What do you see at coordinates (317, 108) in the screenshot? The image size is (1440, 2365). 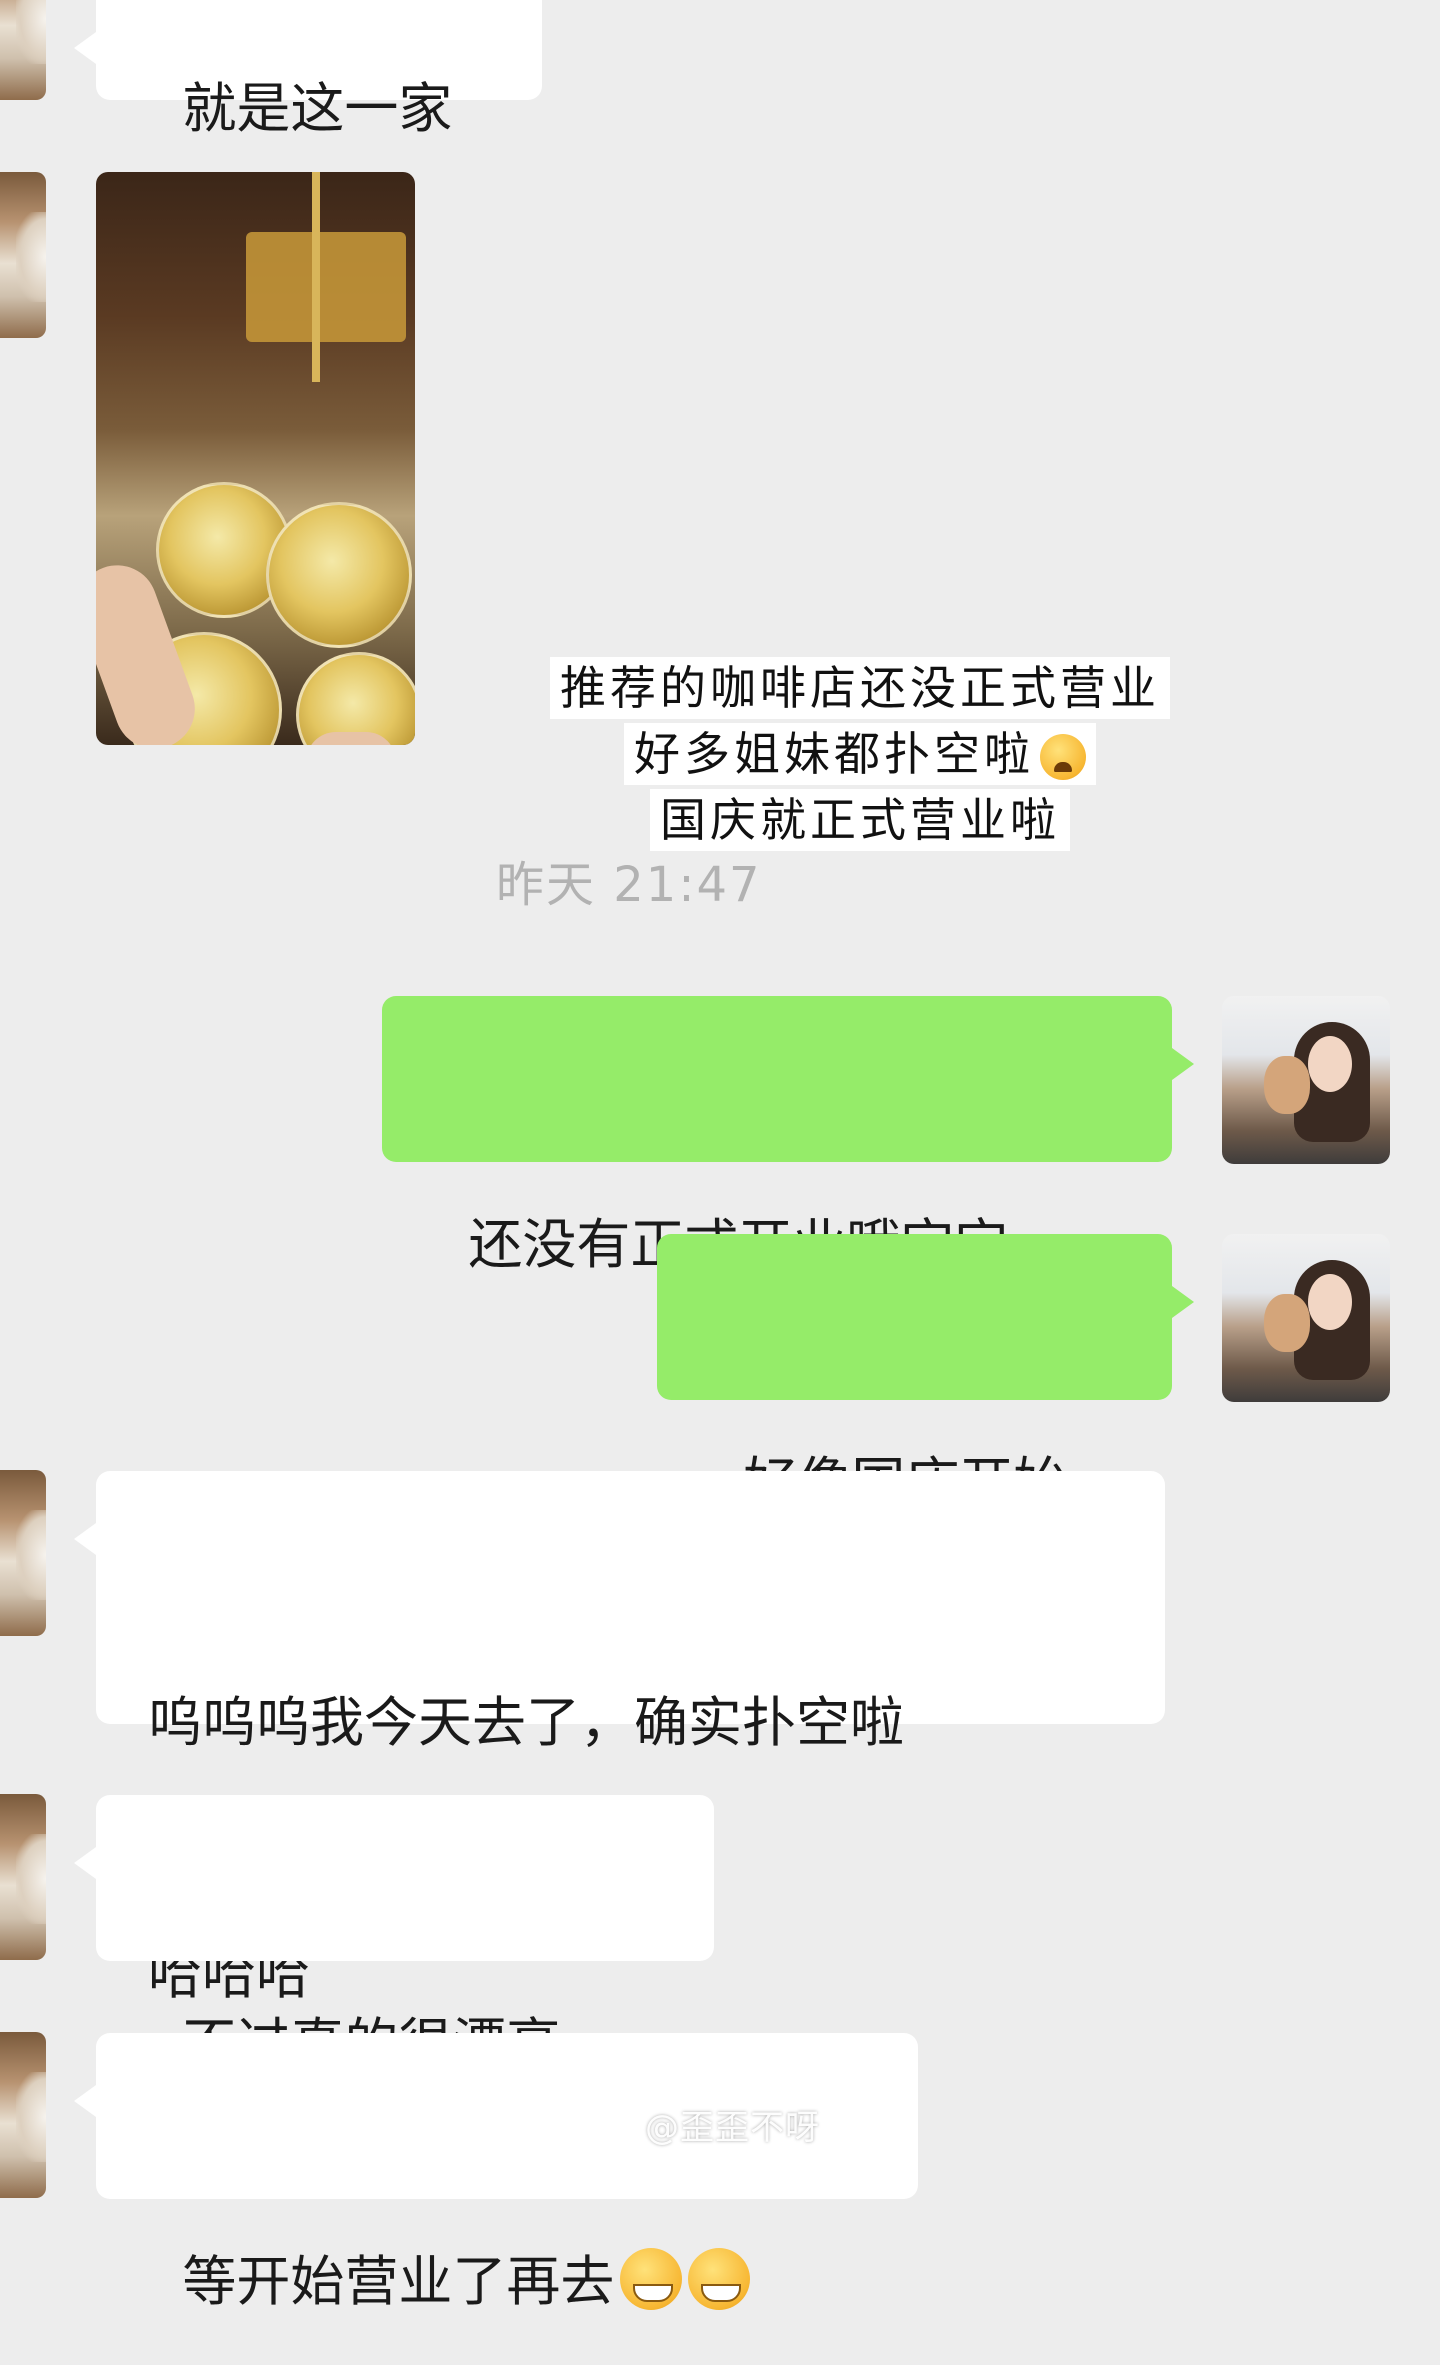 I see `message-text: 就是这一家` at bounding box center [317, 108].